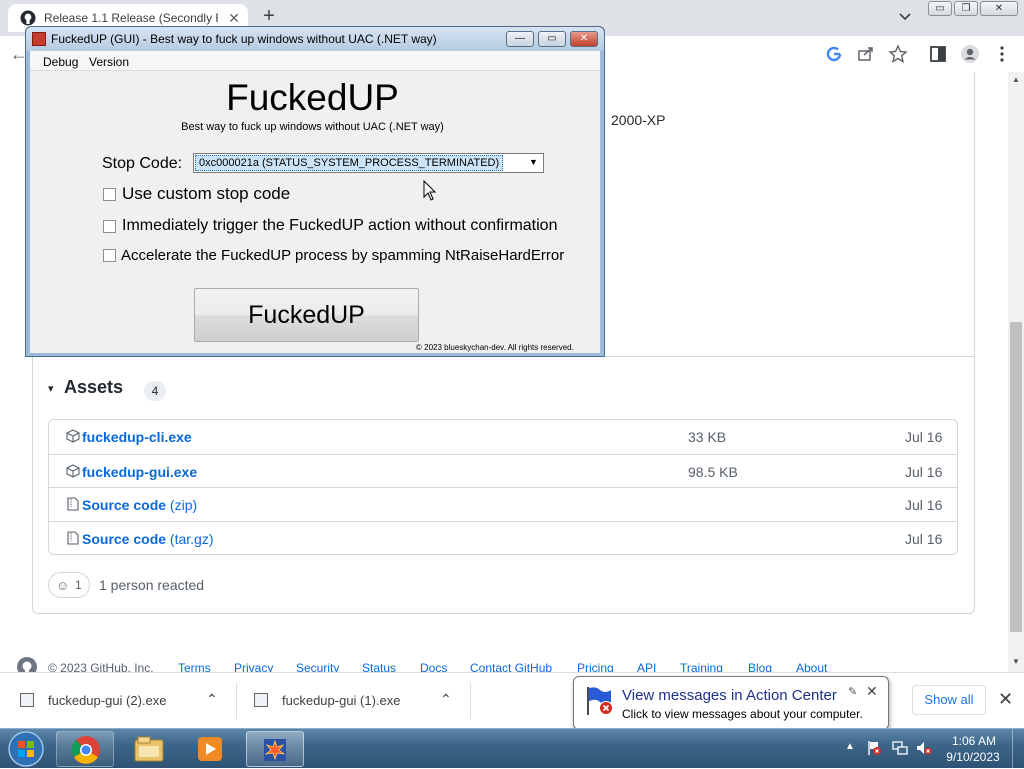 This screenshot has height=769, width=1024. I want to click on page-scrollbar: ▲ ▼, so click(1016, 372).